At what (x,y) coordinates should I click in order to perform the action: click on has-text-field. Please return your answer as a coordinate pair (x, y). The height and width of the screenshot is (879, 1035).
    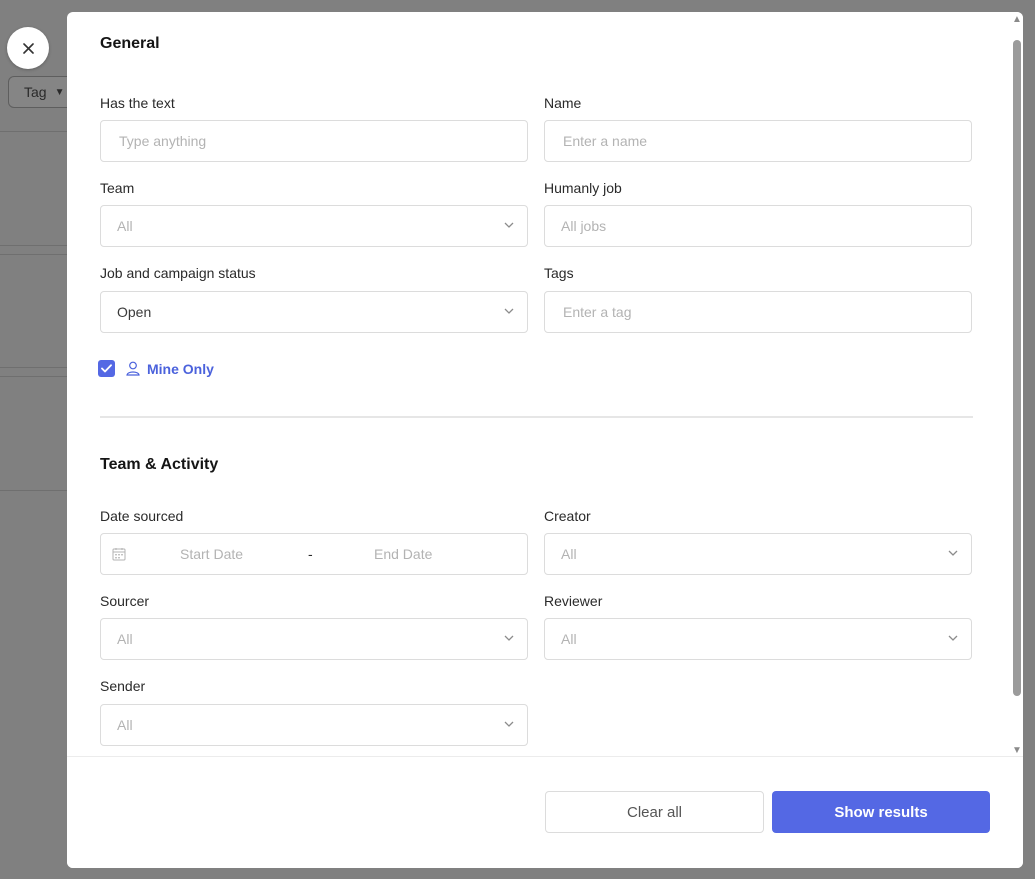
    Looking at the image, I should click on (314, 141).